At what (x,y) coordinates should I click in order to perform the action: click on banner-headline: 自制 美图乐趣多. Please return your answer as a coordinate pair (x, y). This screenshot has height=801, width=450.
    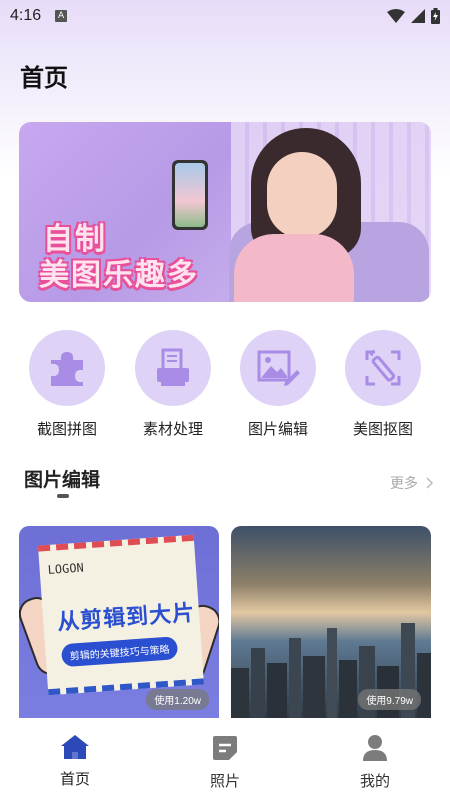
    Looking at the image, I should click on (119, 258).